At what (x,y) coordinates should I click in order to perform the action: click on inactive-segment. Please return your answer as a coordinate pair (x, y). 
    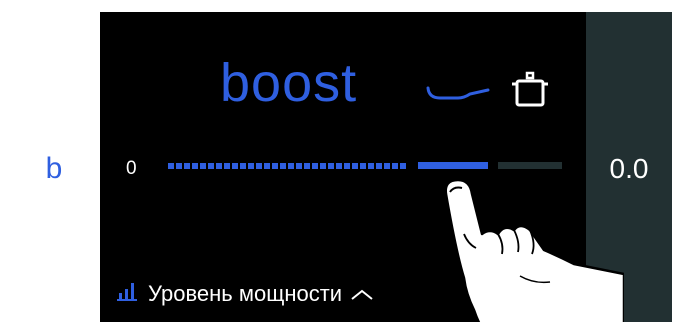
    Looking at the image, I should click on (530, 165).